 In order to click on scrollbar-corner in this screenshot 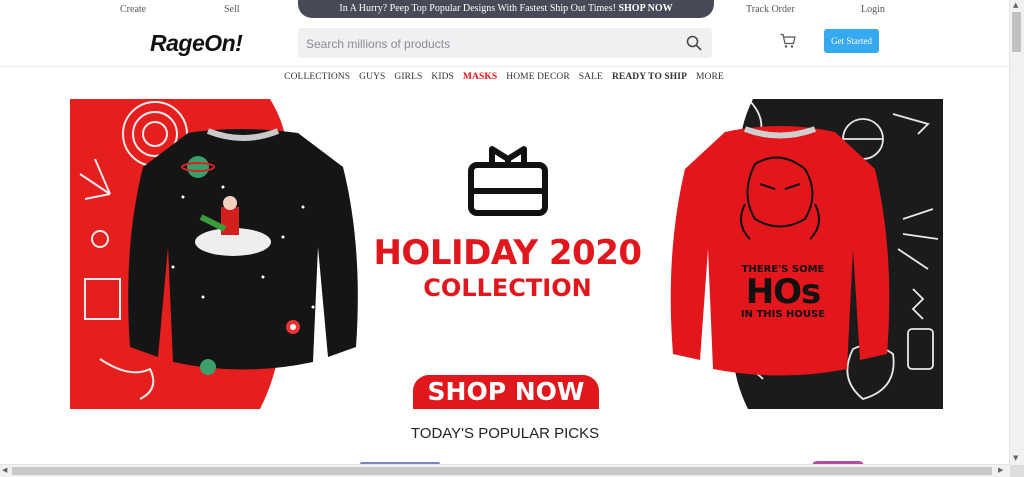, I will do `click(1017, 471)`.